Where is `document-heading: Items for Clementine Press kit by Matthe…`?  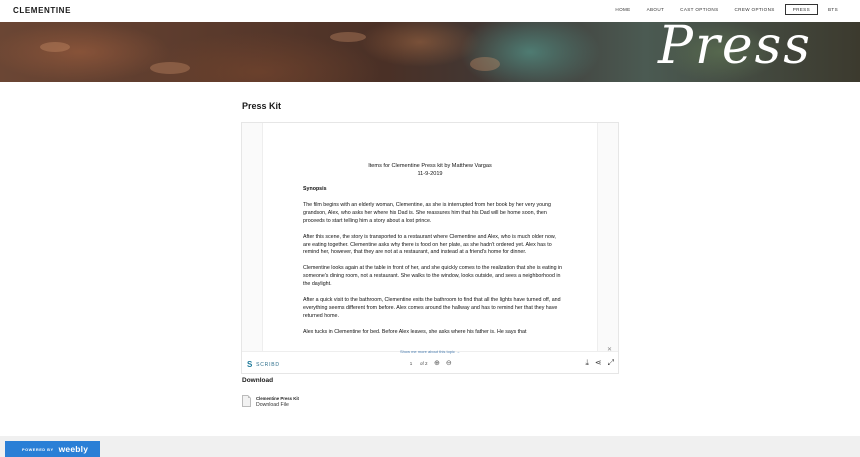 document-heading: Items for Clementine Press kit by Matthe… is located at coordinates (430, 170).